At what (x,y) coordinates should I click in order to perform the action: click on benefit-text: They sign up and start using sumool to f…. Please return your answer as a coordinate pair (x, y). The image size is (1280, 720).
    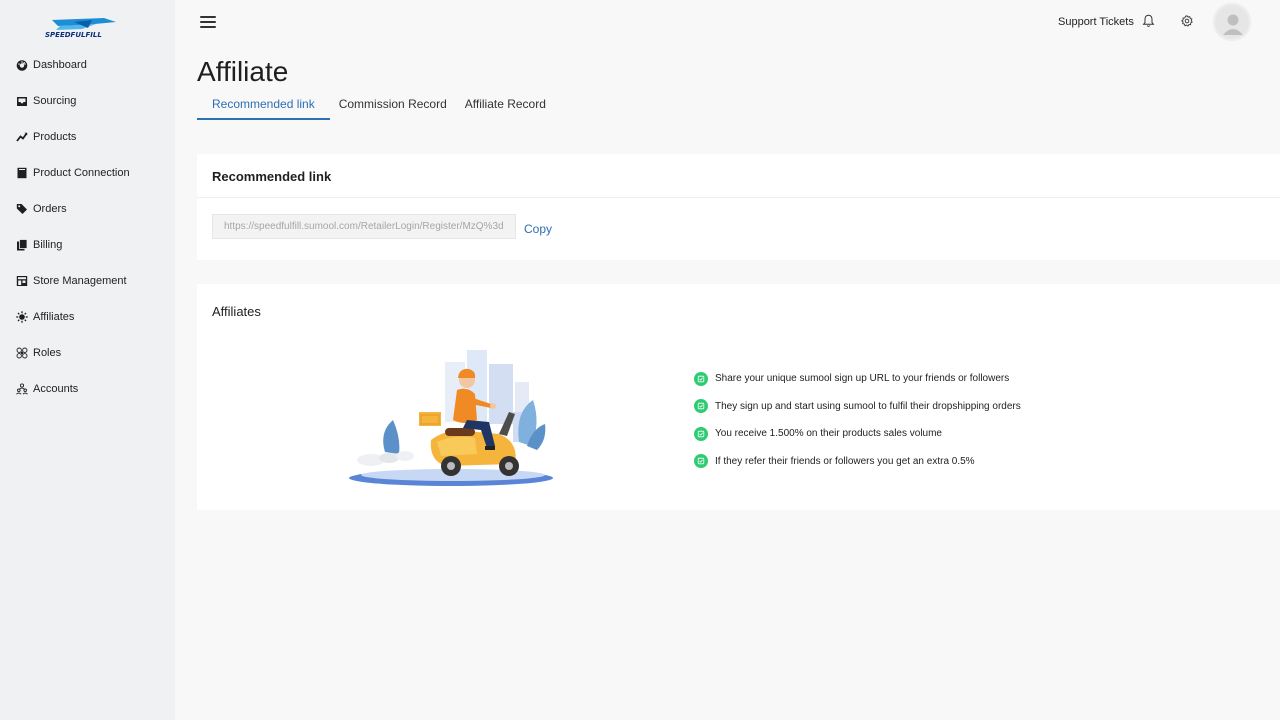
    Looking at the image, I should click on (868, 406).